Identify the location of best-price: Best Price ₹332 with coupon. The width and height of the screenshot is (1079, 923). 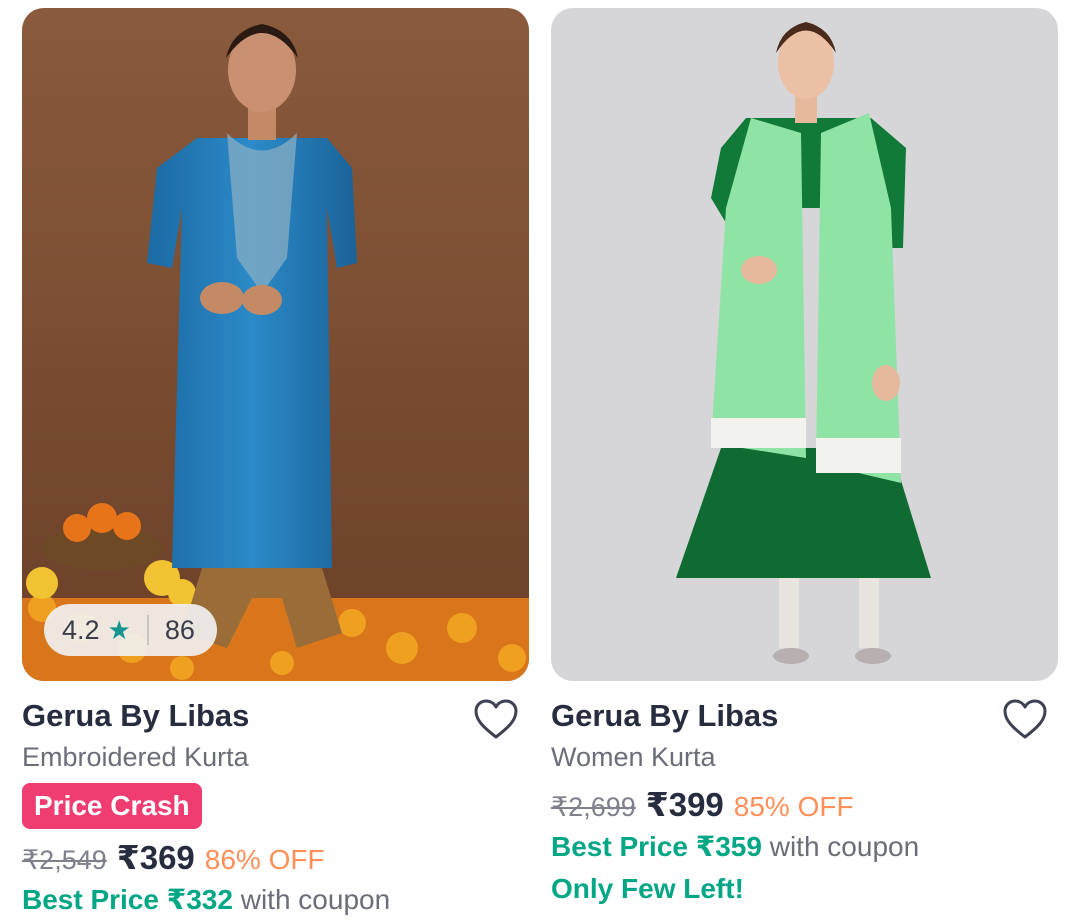
(206, 899).